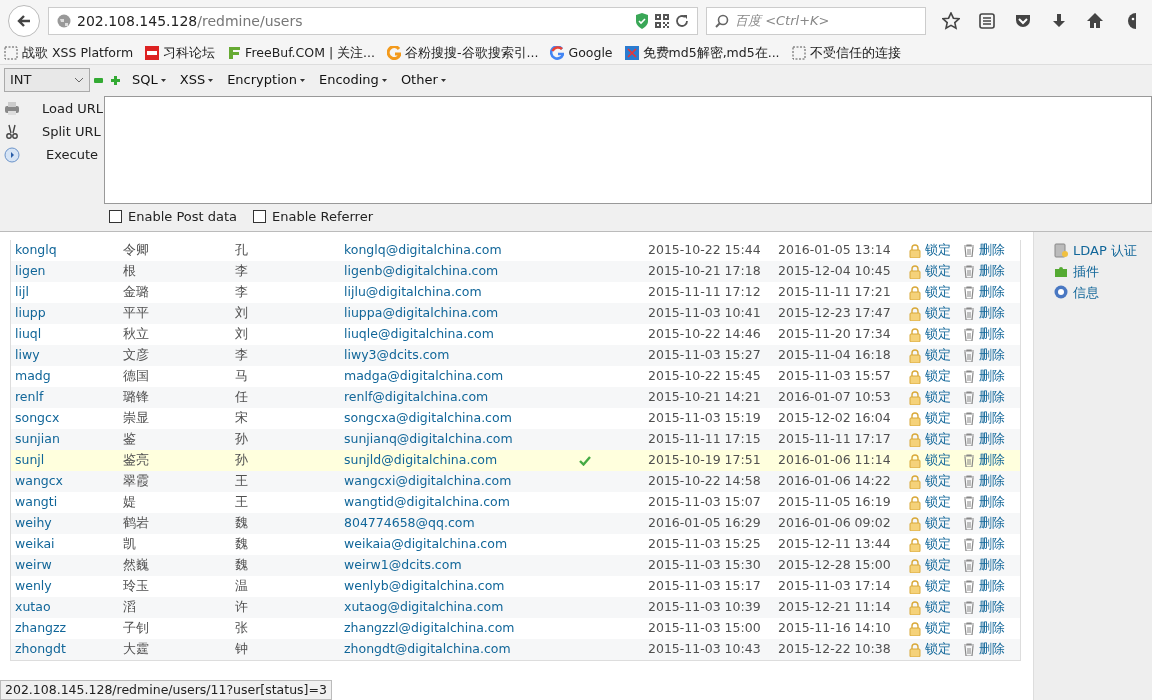 The height and width of the screenshot is (700, 1152). What do you see at coordinates (662, 21) in the screenshot?
I see `qr-code-icon` at bounding box center [662, 21].